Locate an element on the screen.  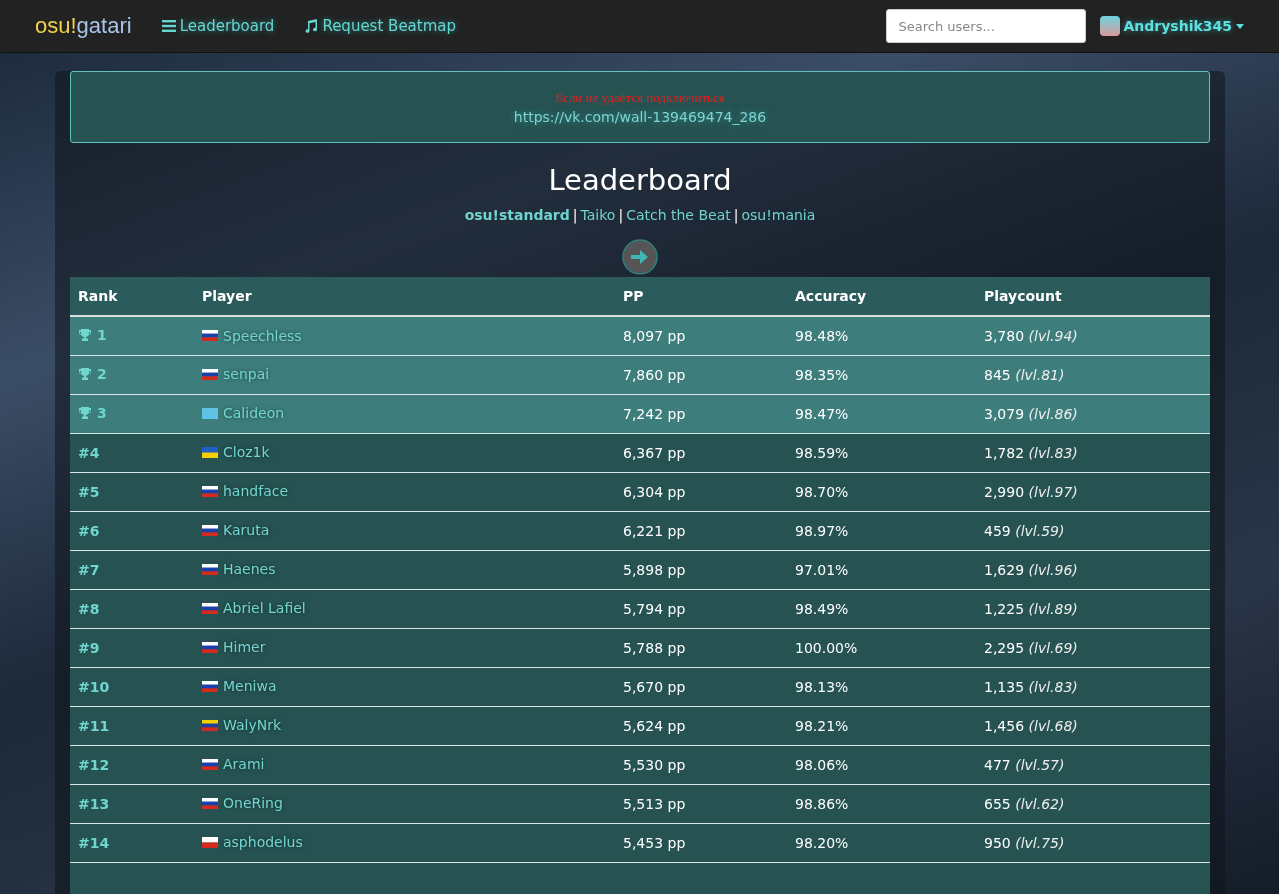
pp-cell: 6,367 pp is located at coordinates (701, 452).